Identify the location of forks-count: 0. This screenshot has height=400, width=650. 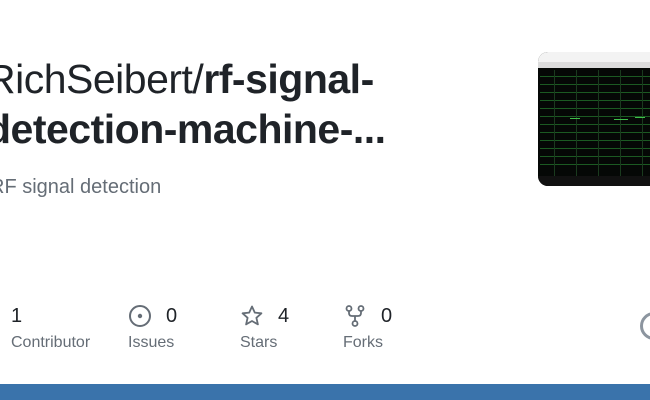
(387, 315).